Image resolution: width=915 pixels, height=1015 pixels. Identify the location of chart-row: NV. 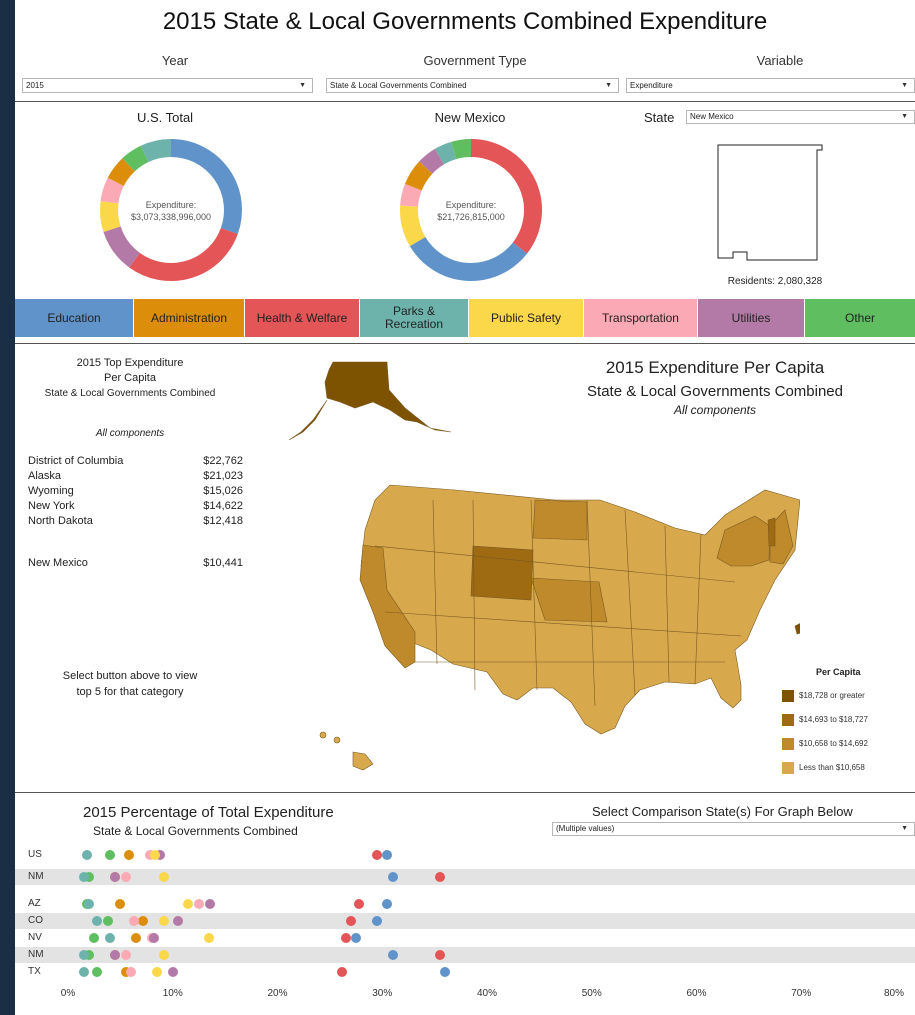
(465, 938).